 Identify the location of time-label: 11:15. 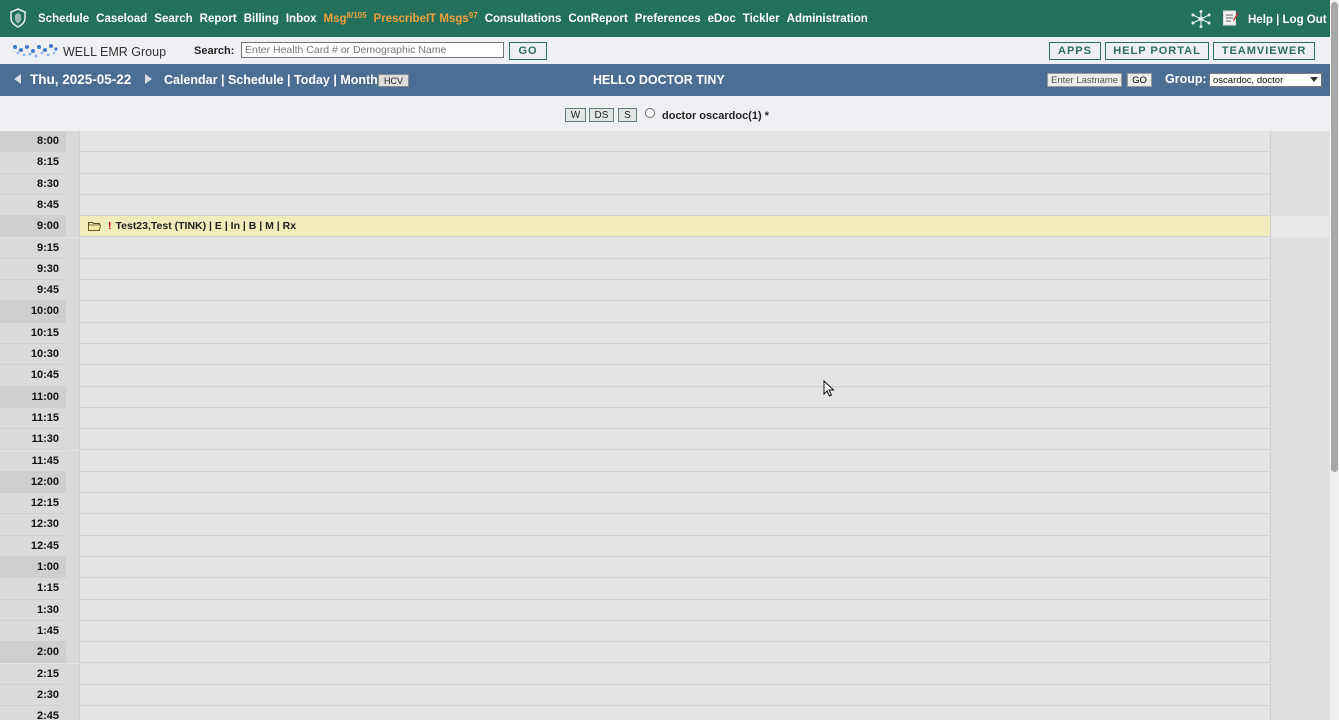
(33, 418).